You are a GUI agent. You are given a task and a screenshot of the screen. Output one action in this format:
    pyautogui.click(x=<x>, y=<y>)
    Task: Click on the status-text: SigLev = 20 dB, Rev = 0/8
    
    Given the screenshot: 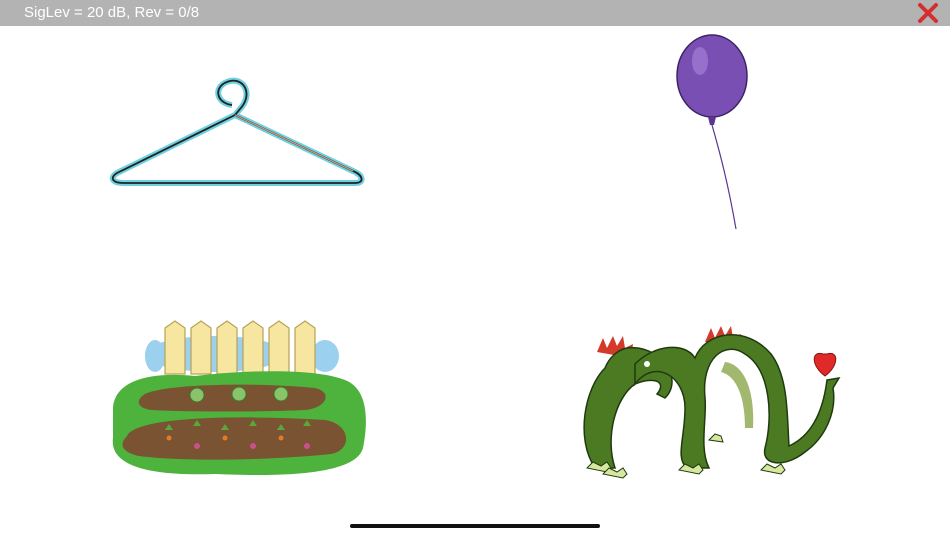 What is the action you would take?
    pyautogui.click(x=112, y=12)
    